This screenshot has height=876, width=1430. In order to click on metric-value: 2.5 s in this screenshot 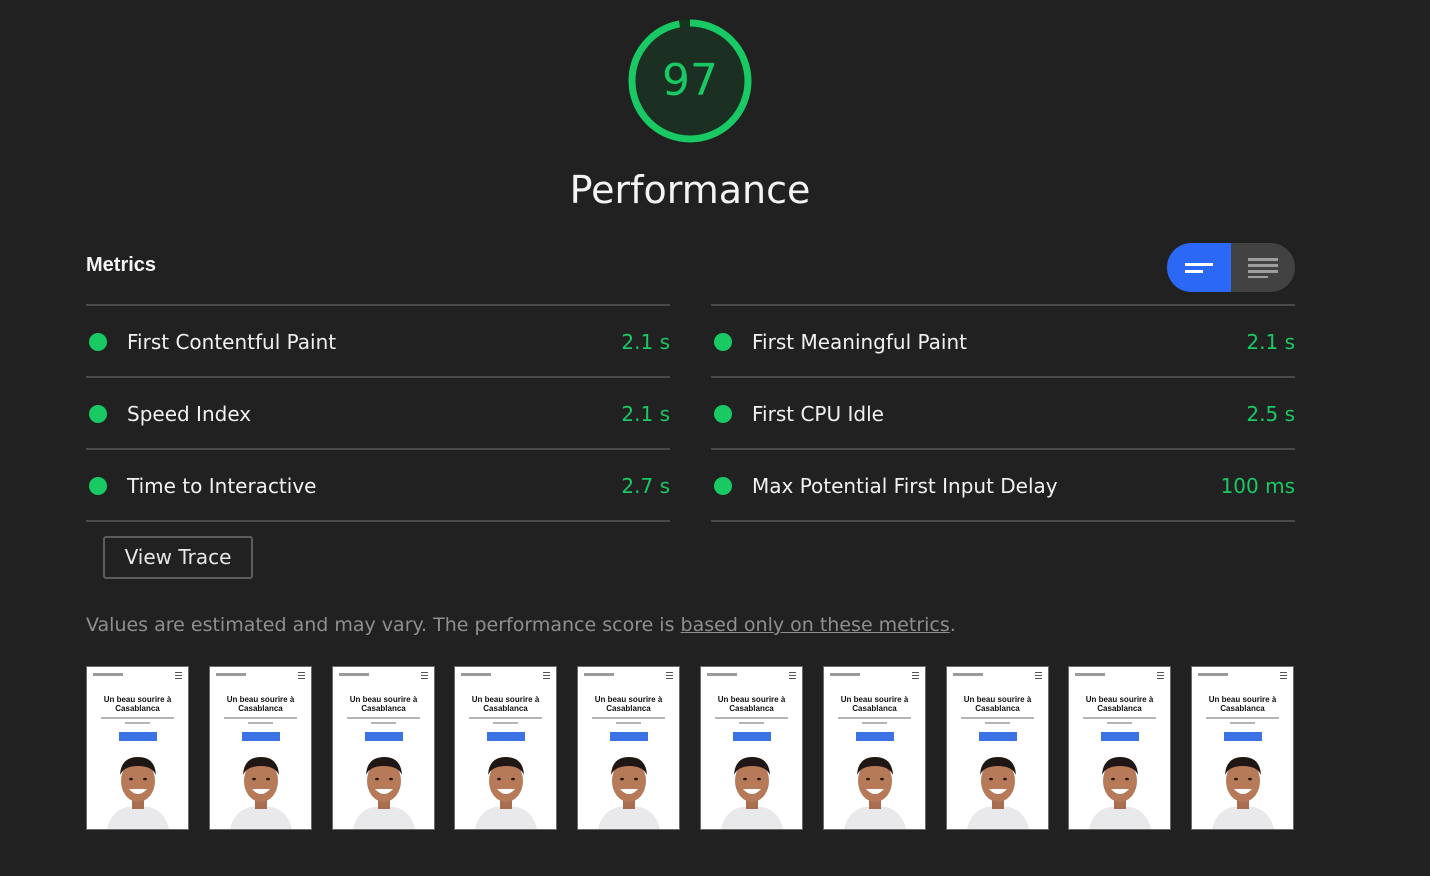, I will do `click(1270, 414)`.